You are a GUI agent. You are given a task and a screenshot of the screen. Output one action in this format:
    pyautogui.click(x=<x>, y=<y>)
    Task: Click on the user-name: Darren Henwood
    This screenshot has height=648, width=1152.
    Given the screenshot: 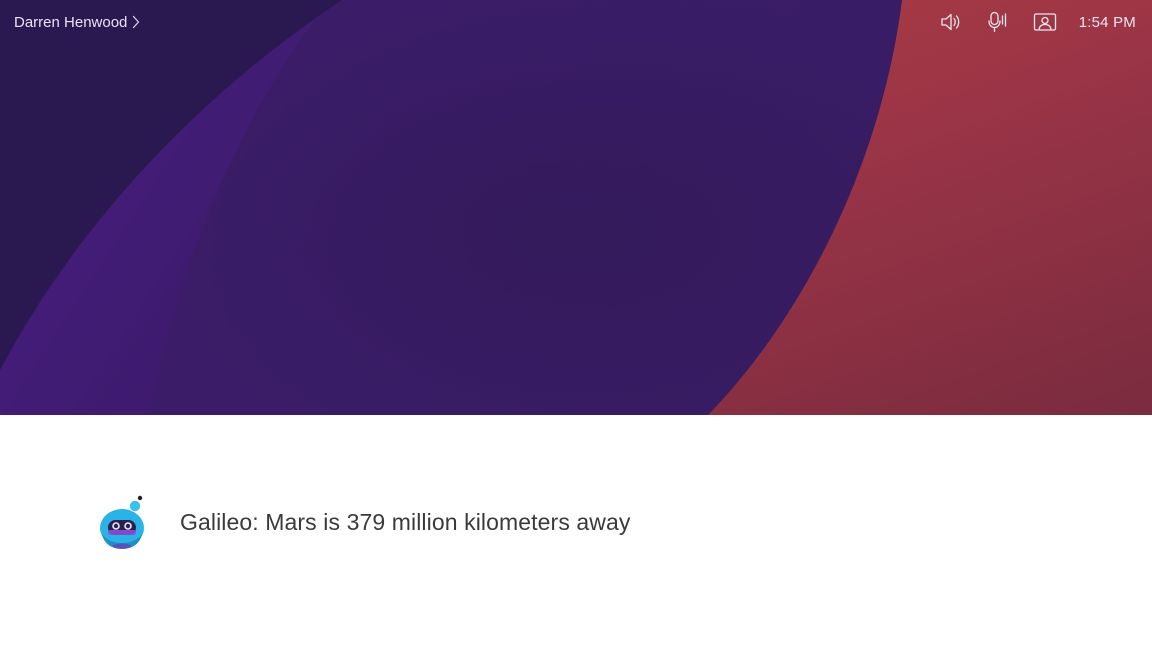 What is the action you would take?
    pyautogui.click(x=71, y=22)
    